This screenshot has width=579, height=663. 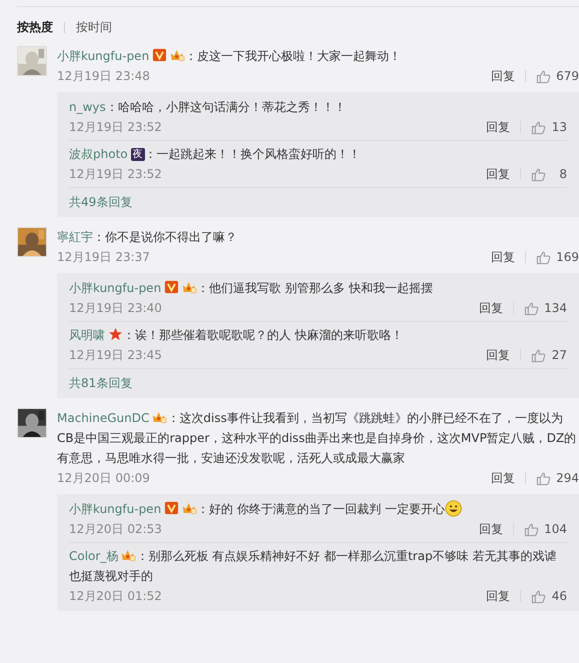 I want to click on sort-tab: 按热度, so click(x=35, y=27).